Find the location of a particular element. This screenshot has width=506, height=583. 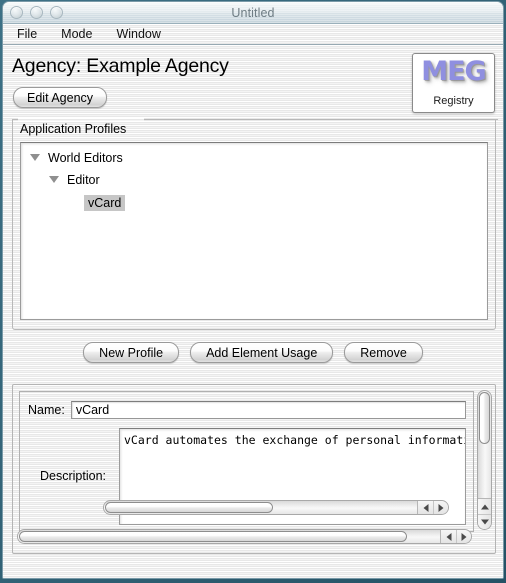

tree-item-label: World Editors is located at coordinates (85, 157).